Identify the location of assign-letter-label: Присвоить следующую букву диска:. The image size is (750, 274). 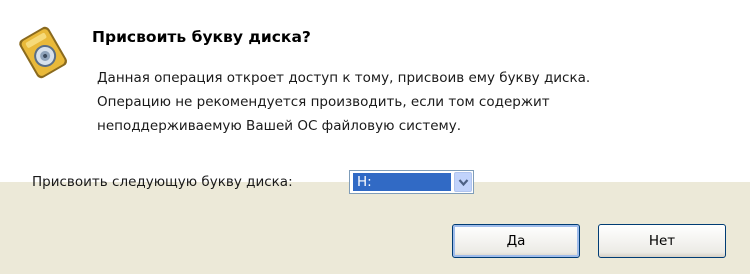
(162, 182).